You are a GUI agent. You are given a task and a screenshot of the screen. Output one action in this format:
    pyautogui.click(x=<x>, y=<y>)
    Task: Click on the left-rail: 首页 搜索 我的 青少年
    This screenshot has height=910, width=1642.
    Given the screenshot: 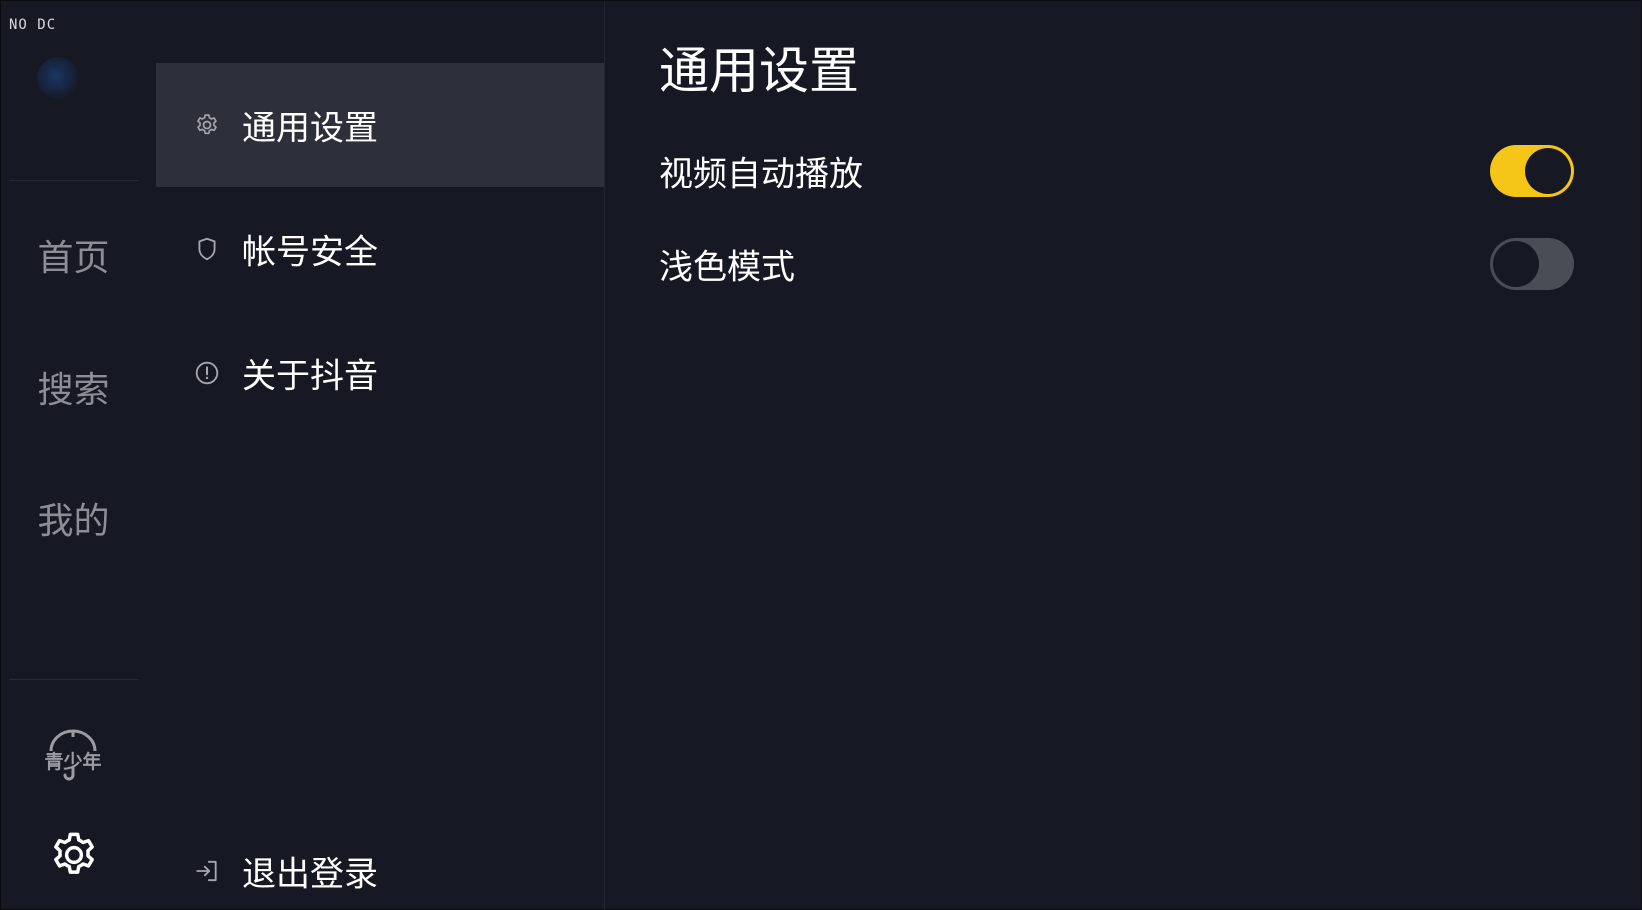 What is the action you would take?
    pyautogui.click(x=78, y=455)
    